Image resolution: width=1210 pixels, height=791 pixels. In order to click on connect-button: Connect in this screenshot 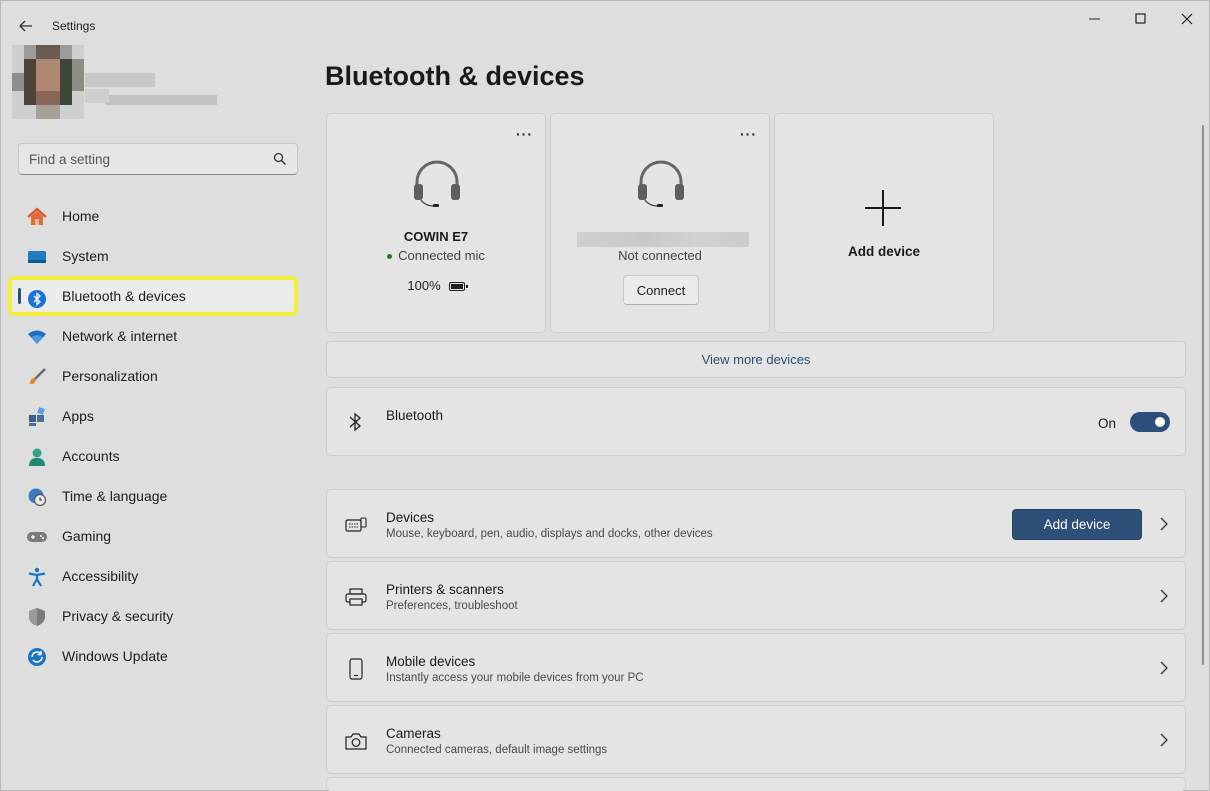, I will do `click(661, 290)`.